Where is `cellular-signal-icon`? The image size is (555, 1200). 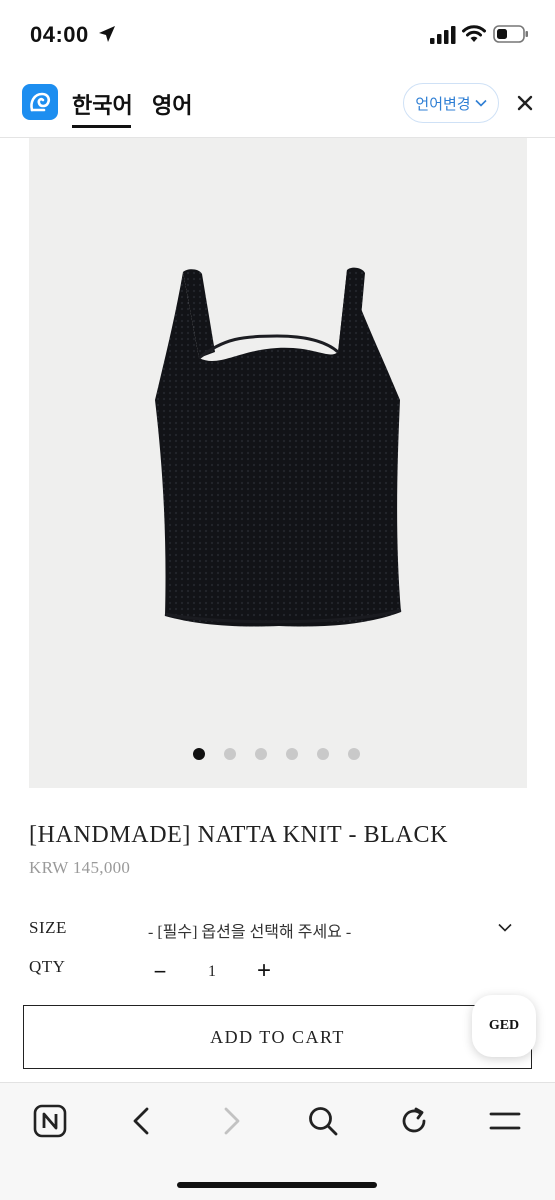
cellular-signal-icon is located at coordinates (443, 35).